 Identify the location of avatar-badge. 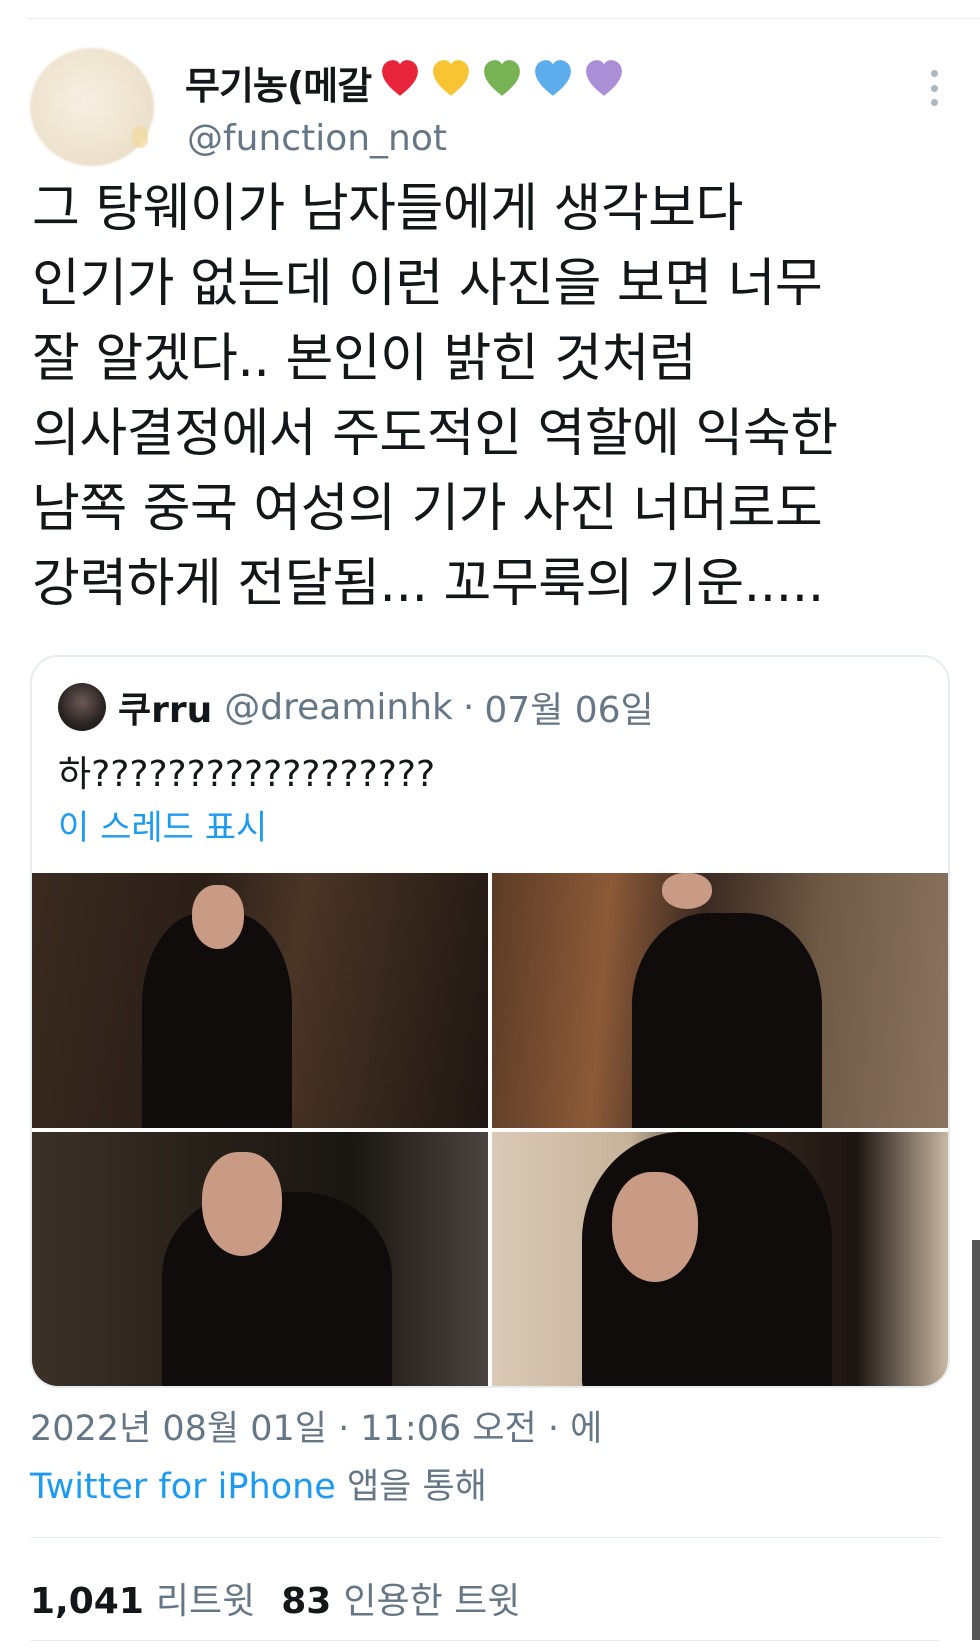
(140, 137).